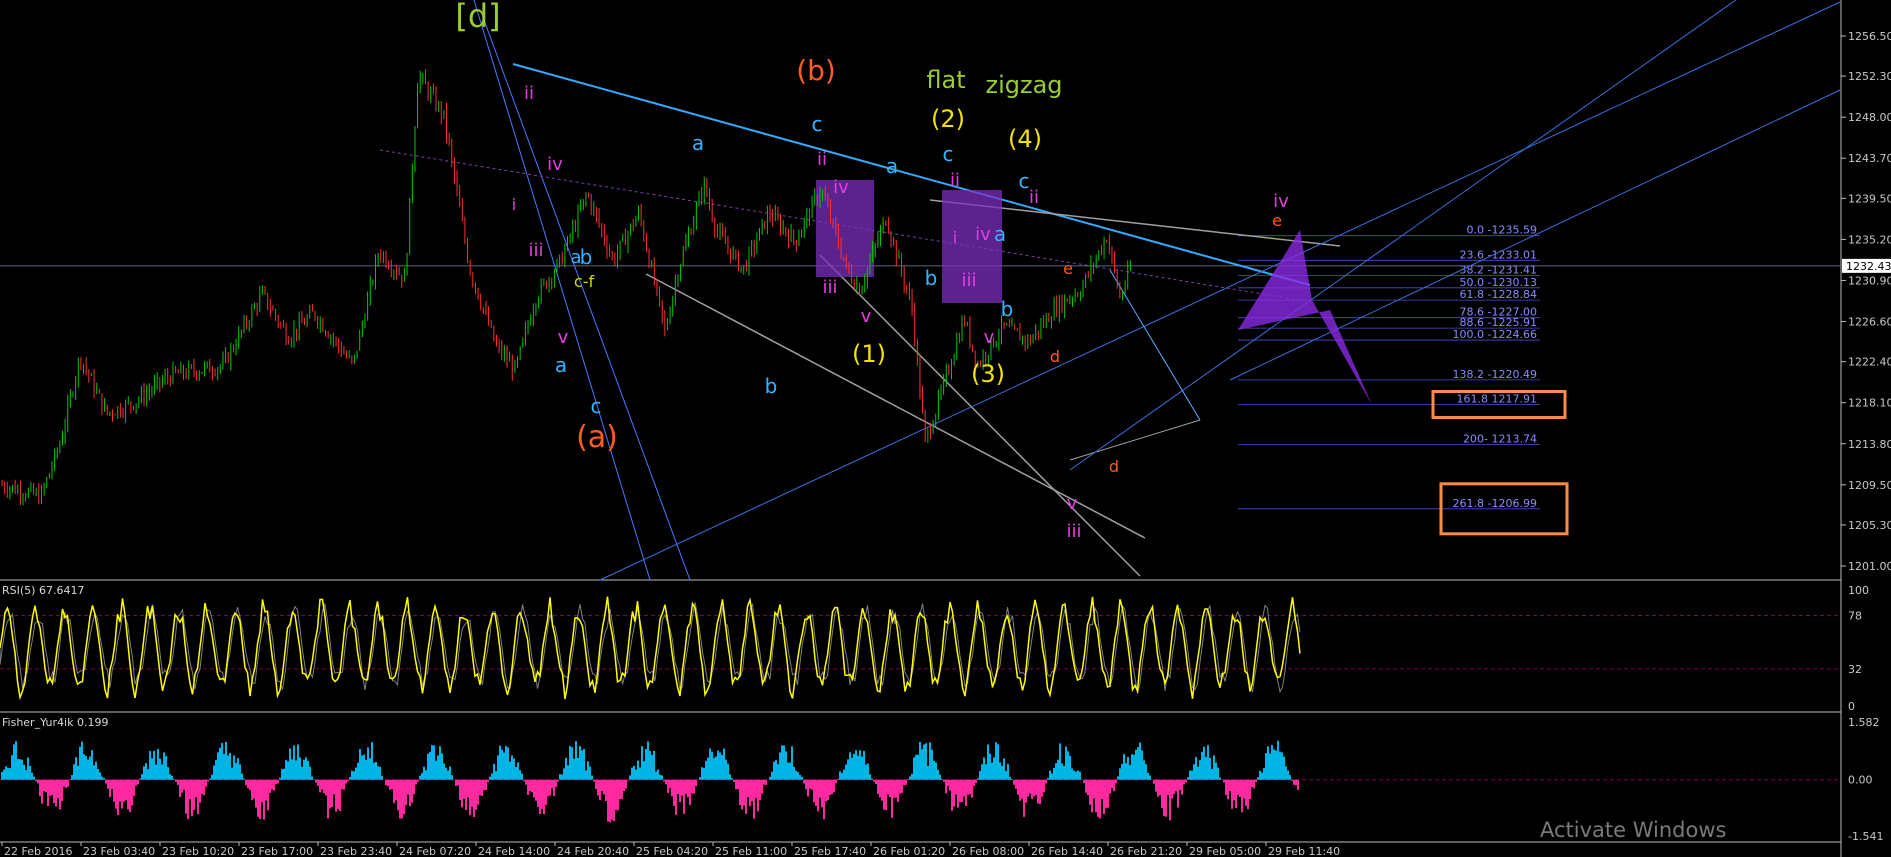 This screenshot has height=857, width=1891. I want to click on time-tick-label: 23 Feb 03:40, so click(119, 851).